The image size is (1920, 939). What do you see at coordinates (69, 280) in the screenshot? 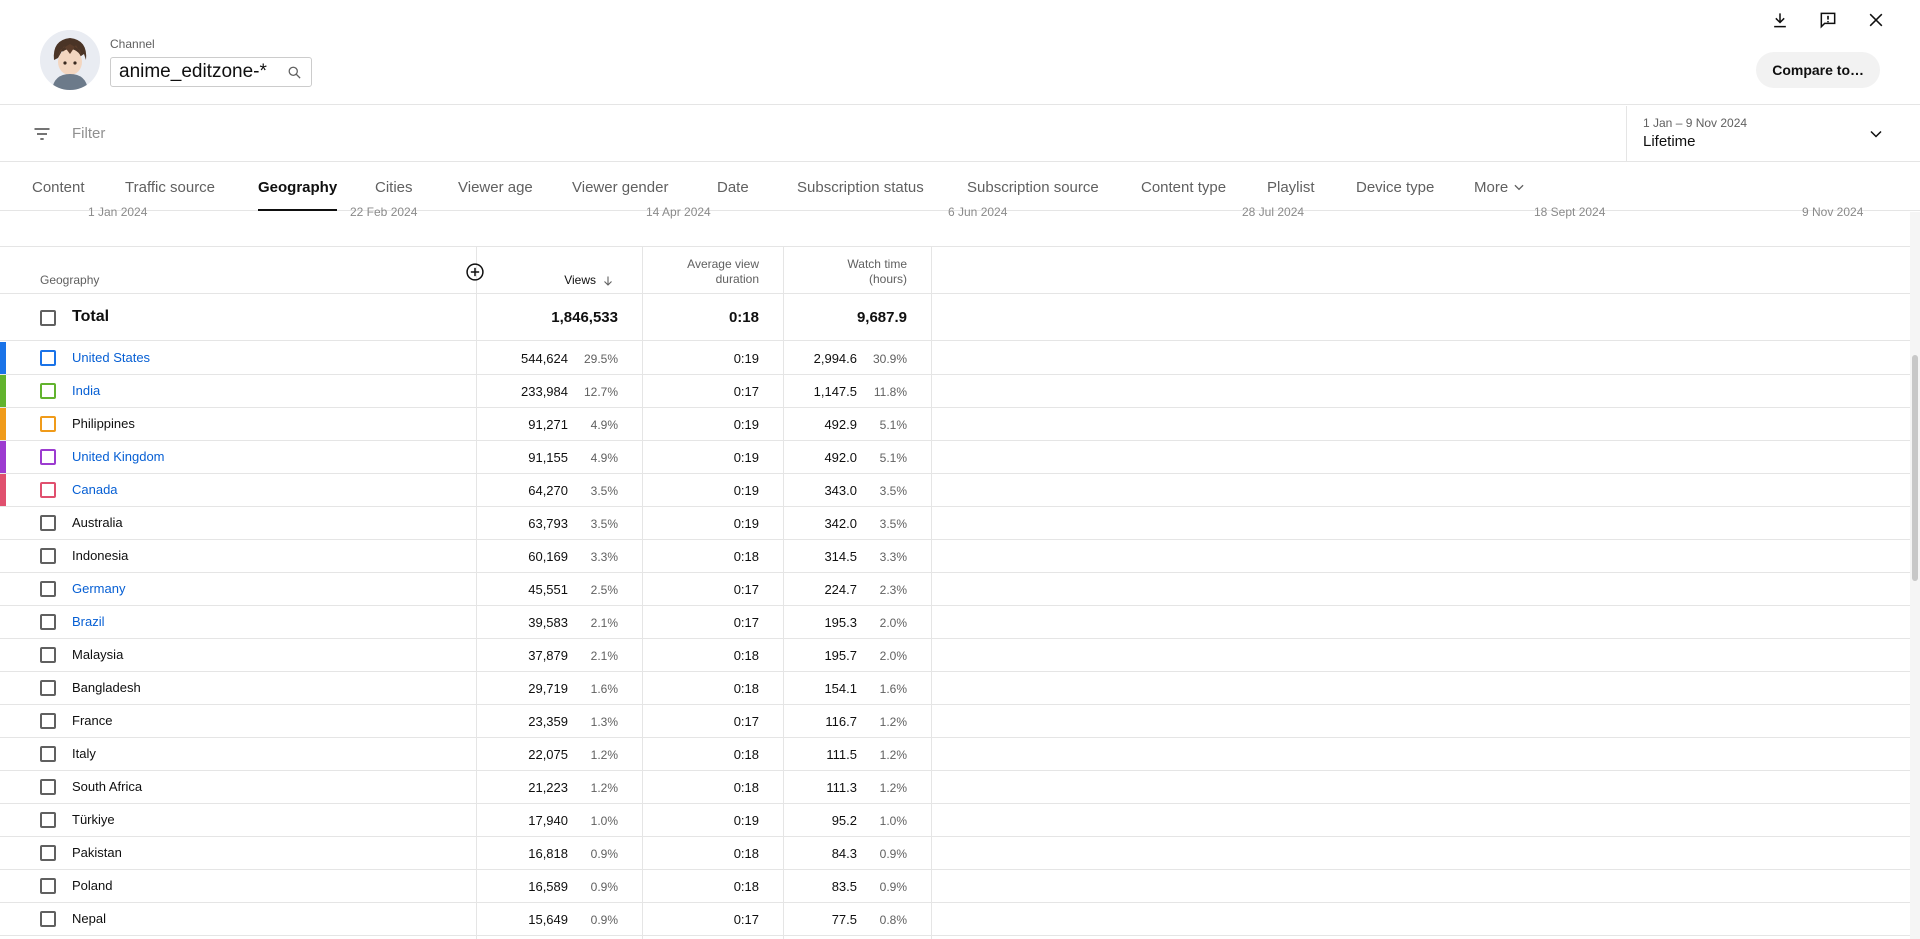
I see `geography-column-header: Geography` at bounding box center [69, 280].